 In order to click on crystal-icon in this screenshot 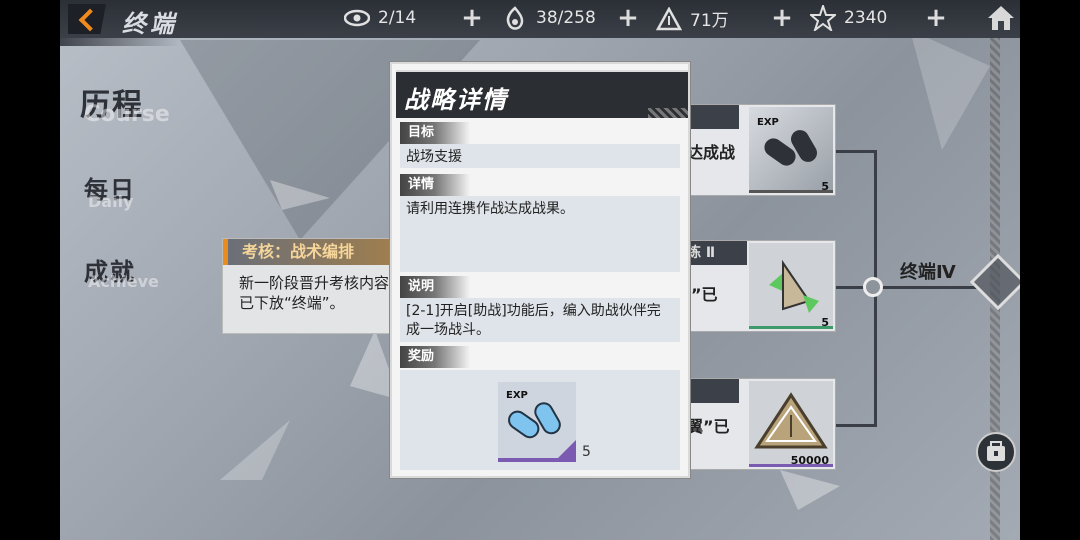, I will do `click(823, 18)`.